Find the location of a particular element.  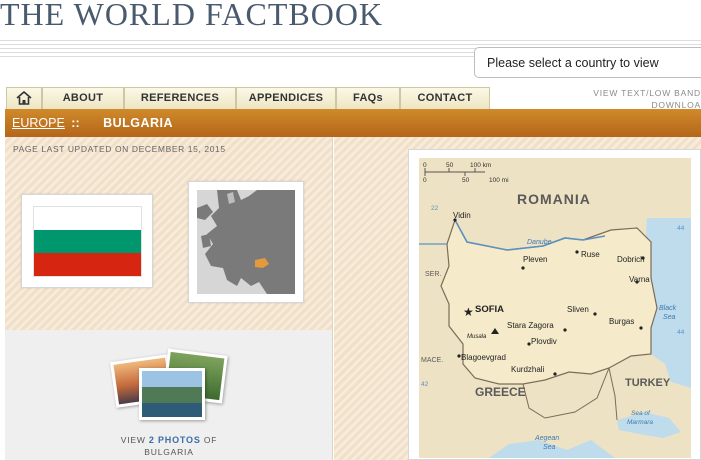

svg-text: Burgas is located at coordinates (621, 321).